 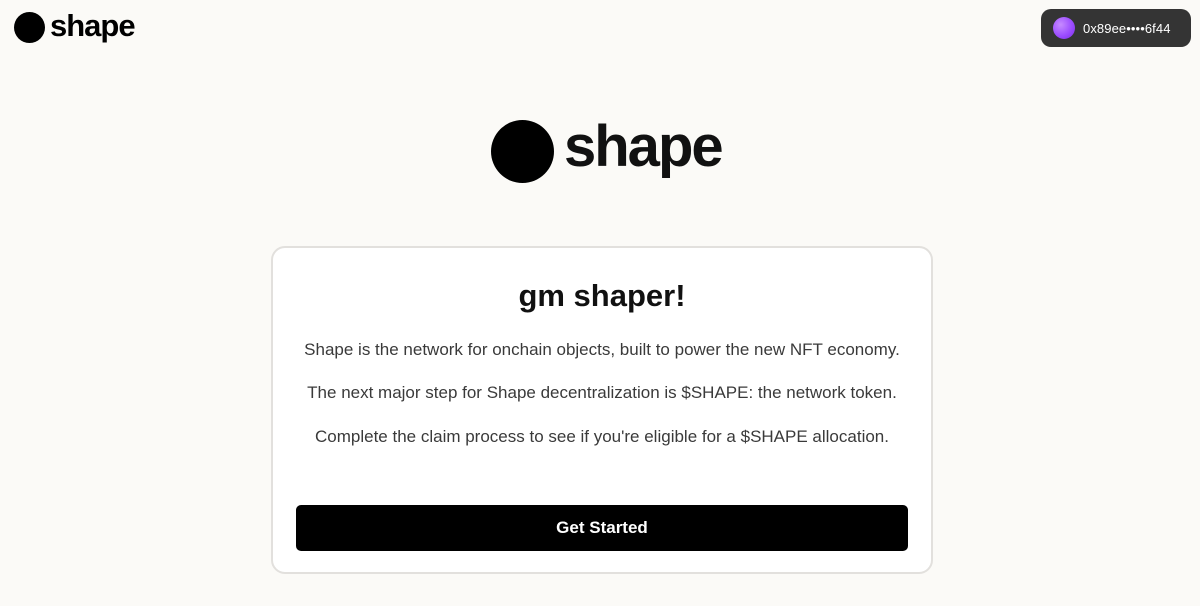 I want to click on hero-logo-text: shape, so click(x=644, y=146).